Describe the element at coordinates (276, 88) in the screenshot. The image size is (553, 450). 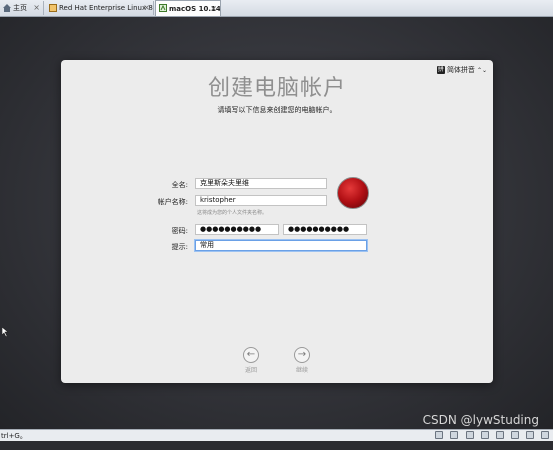
I see `page-title: 创建电脑帐户` at that location.